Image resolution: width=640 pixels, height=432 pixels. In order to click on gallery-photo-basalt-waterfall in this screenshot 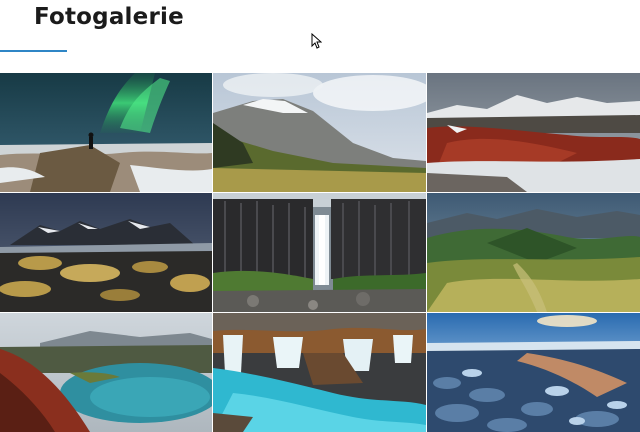, I will do `click(319, 252)`.